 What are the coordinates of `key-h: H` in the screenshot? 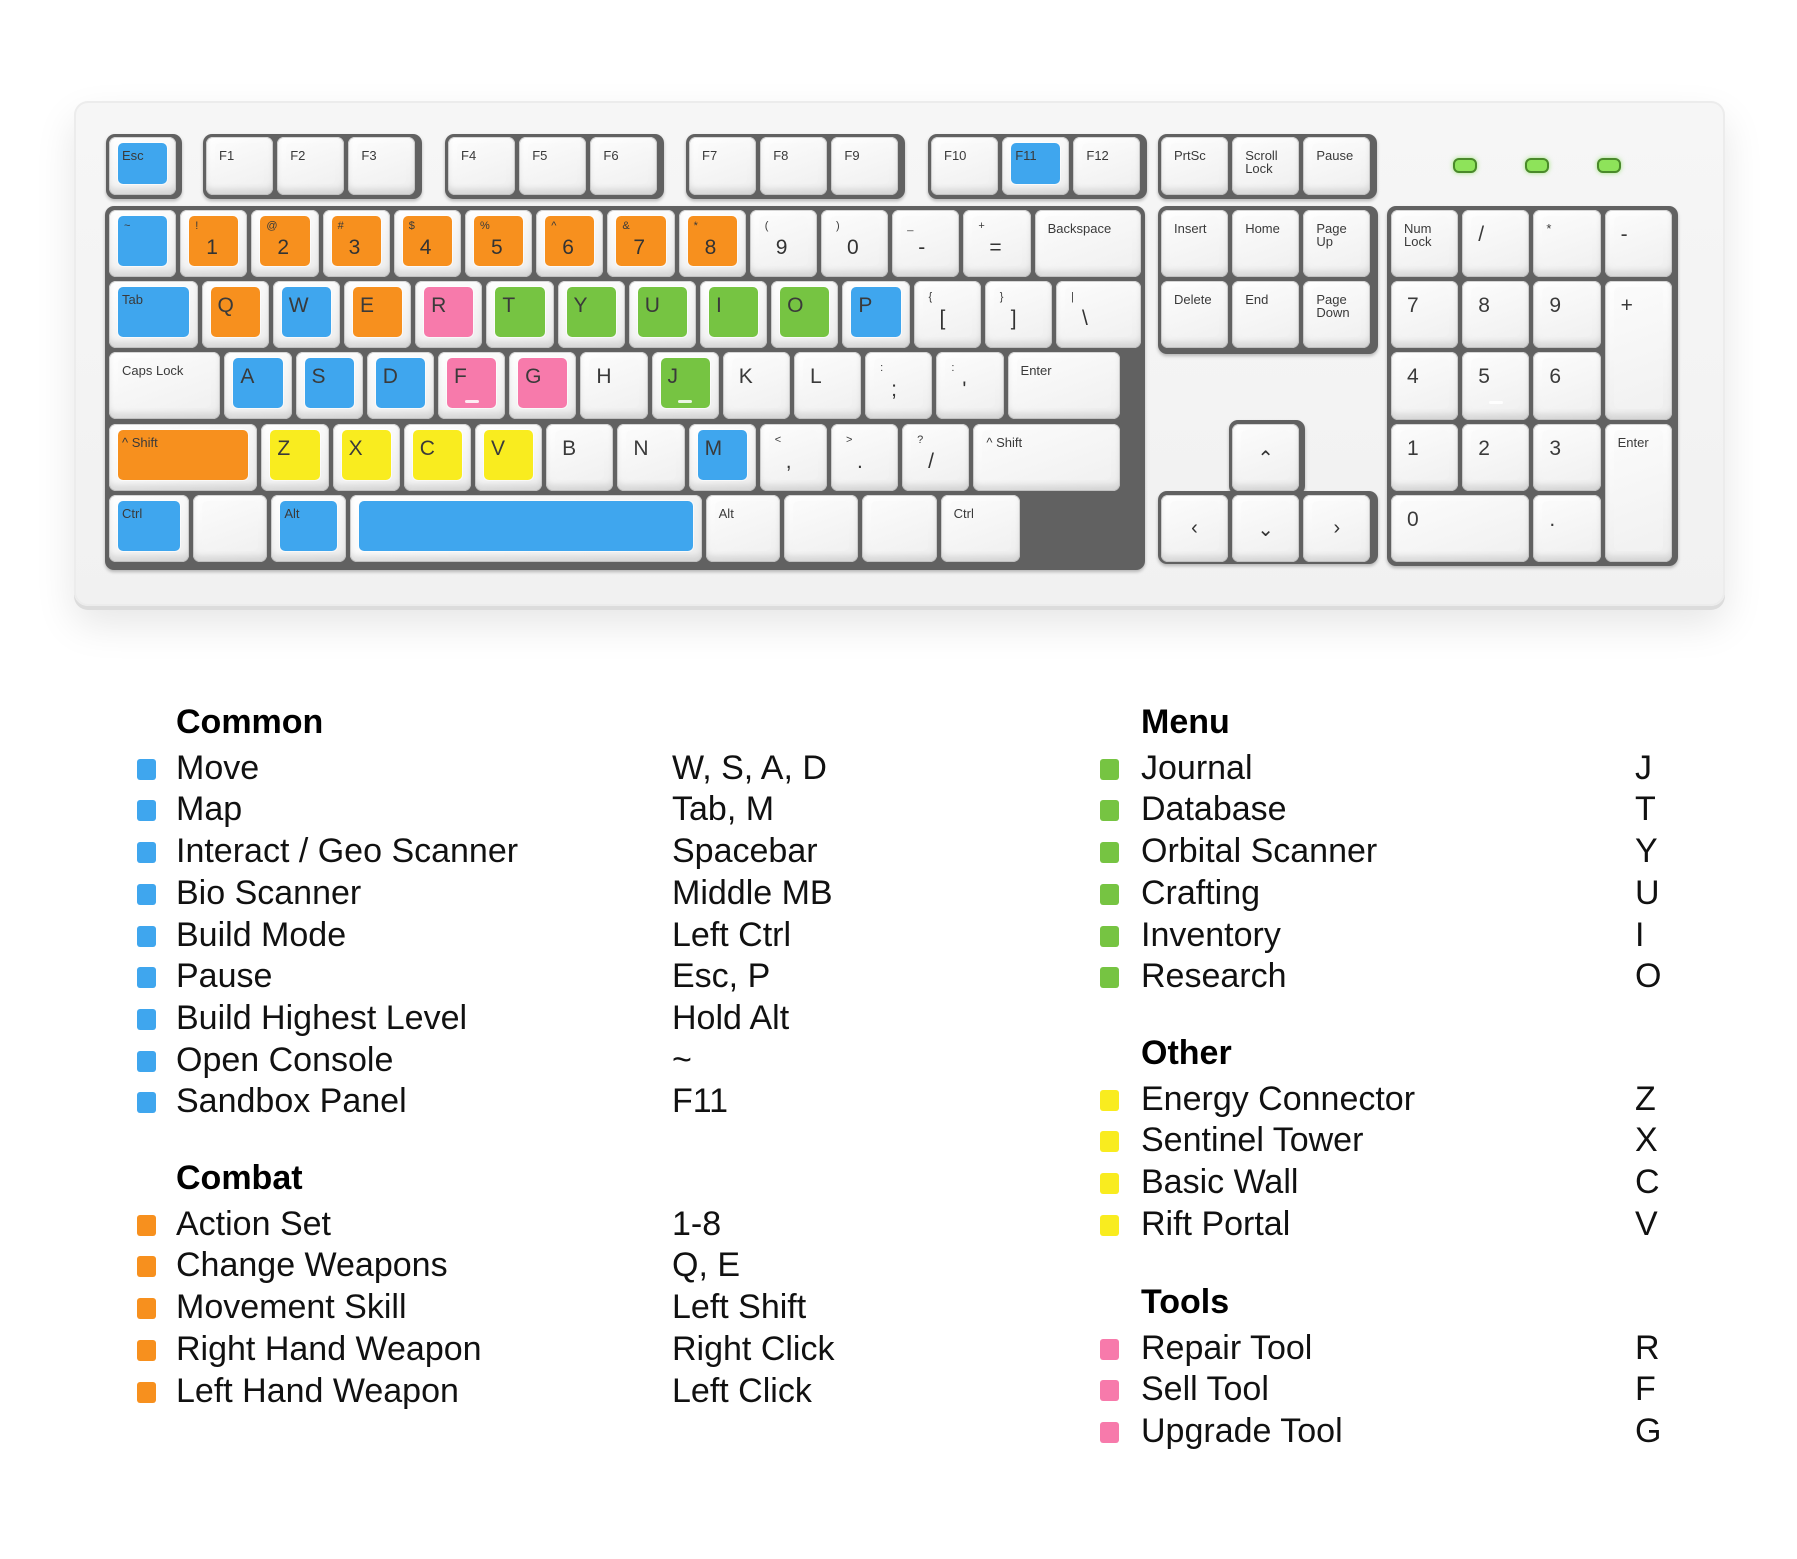 It's located at (614, 386).